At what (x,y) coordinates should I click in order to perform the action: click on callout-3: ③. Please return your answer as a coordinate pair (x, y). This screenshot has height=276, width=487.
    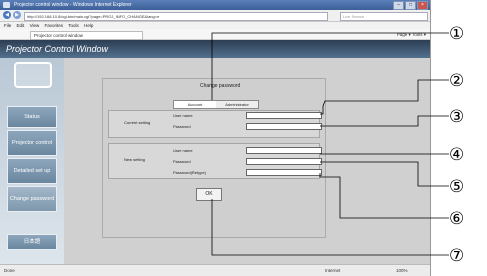
    Looking at the image, I should click on (456, 117).